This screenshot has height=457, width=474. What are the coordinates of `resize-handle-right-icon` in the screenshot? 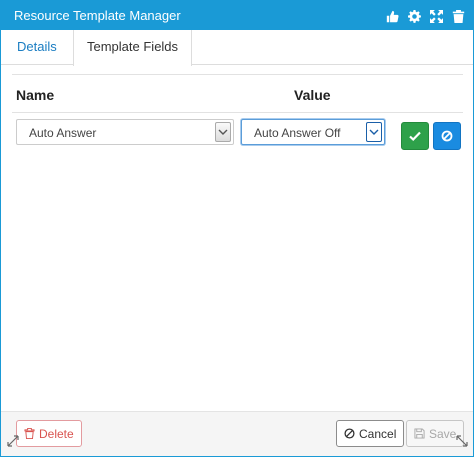 It's located at (462, 441).